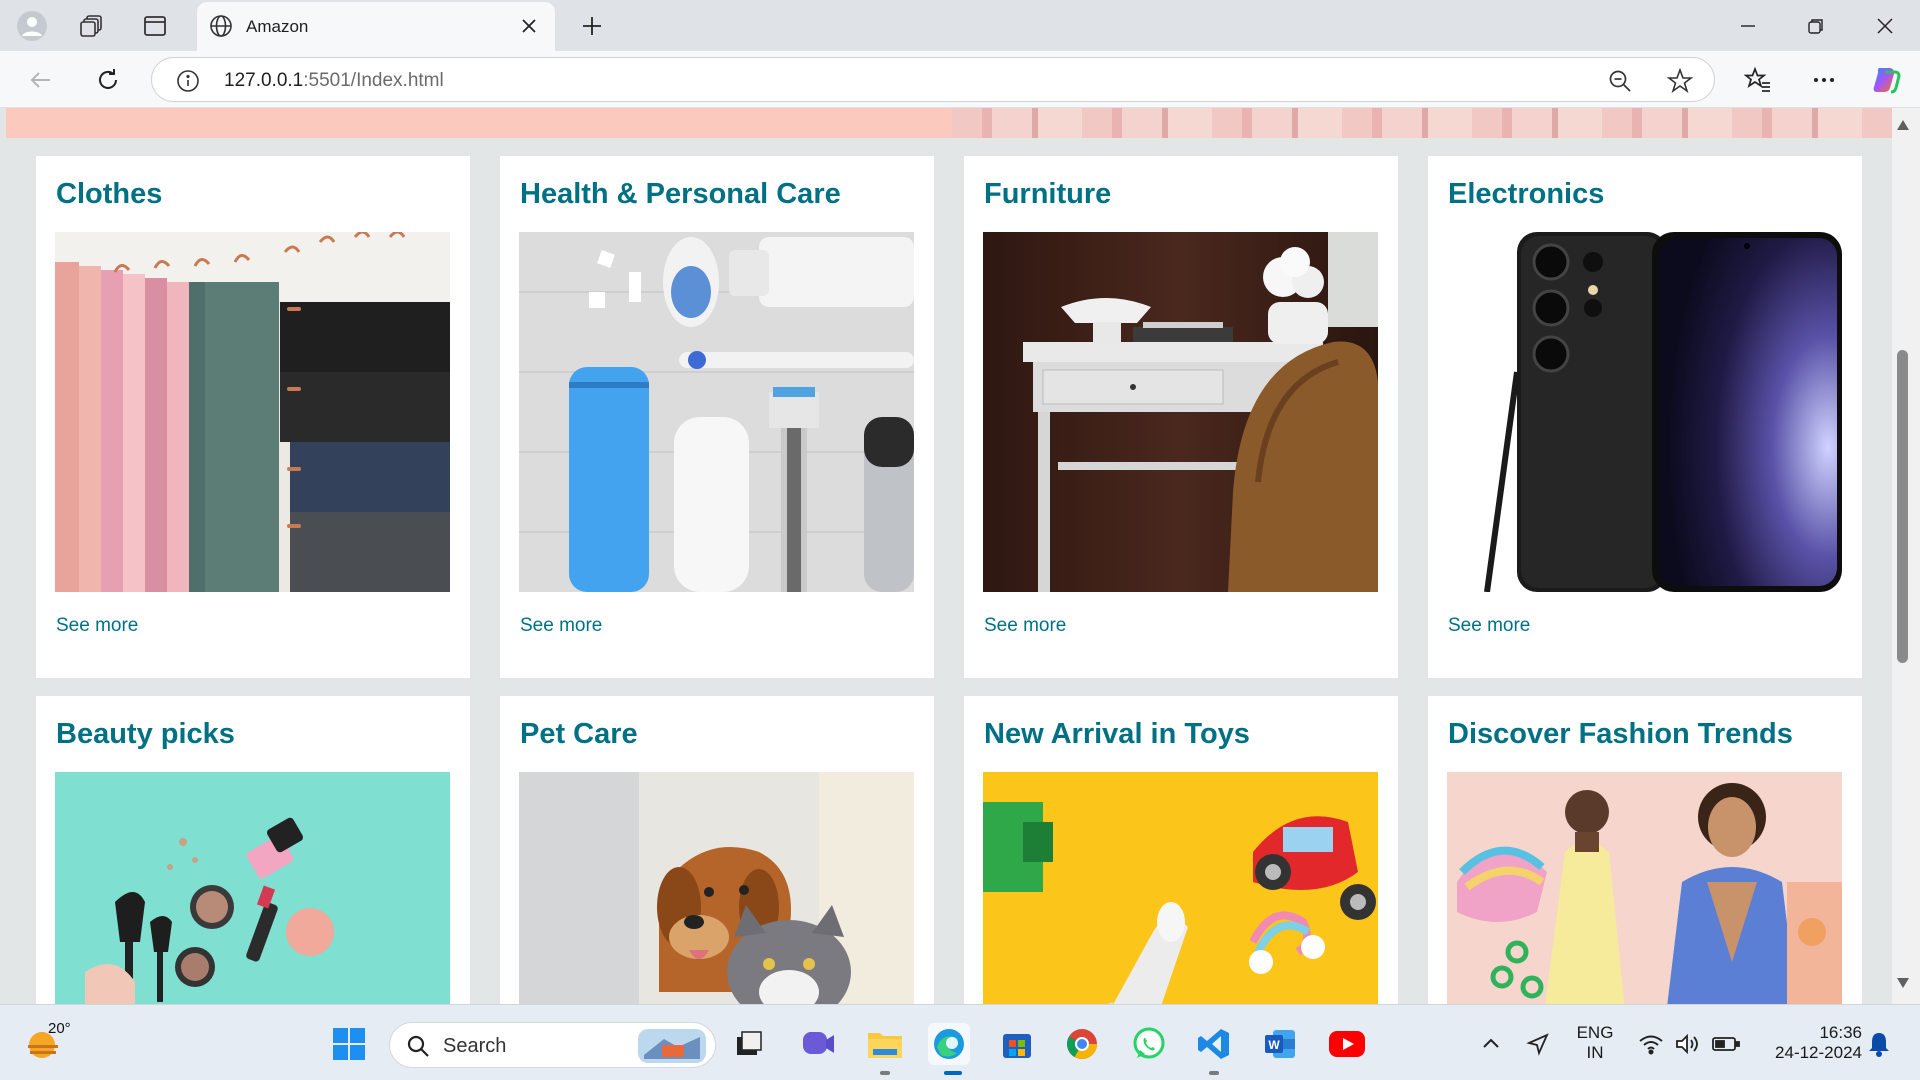 This screenshot has height=1080, width=1920. What do you see at coordinates (1117, 734) in the screenshot?
I see `card-title: New Arrival in Toys` at bounding box center [1117, 734].